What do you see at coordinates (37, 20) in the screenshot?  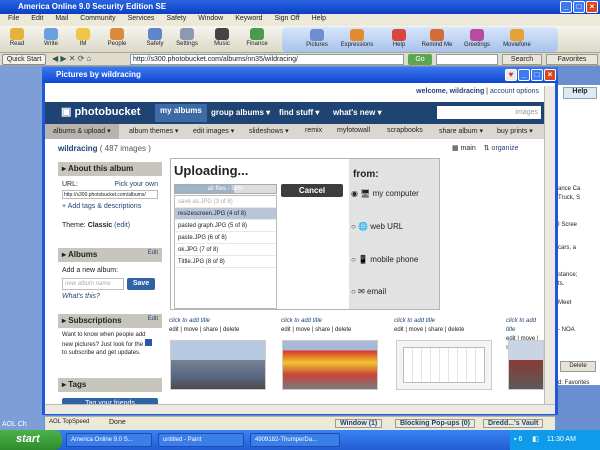 I see `menu-edit: Edit` at bounding box center [37, 20].